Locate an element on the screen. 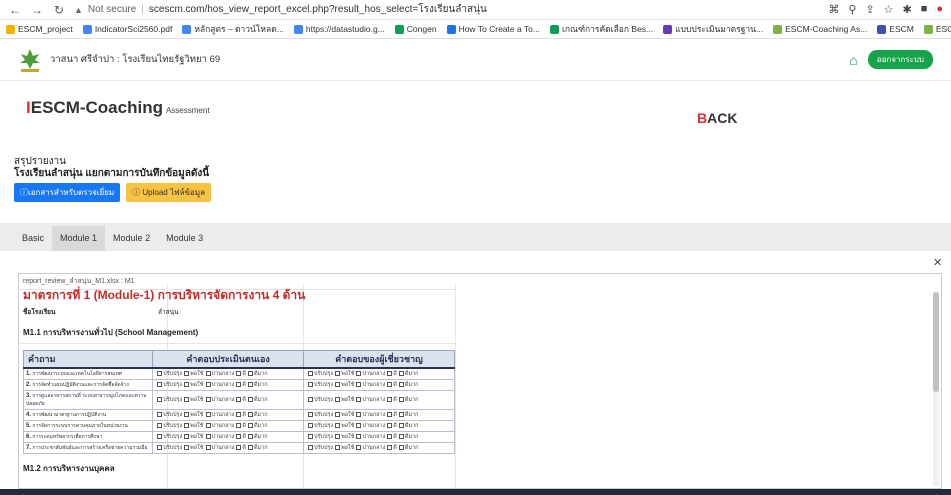 Image resolution: width=951 pixels, height=495 pixels. reload-icon: ↻ is located at coordinates (59, 10).